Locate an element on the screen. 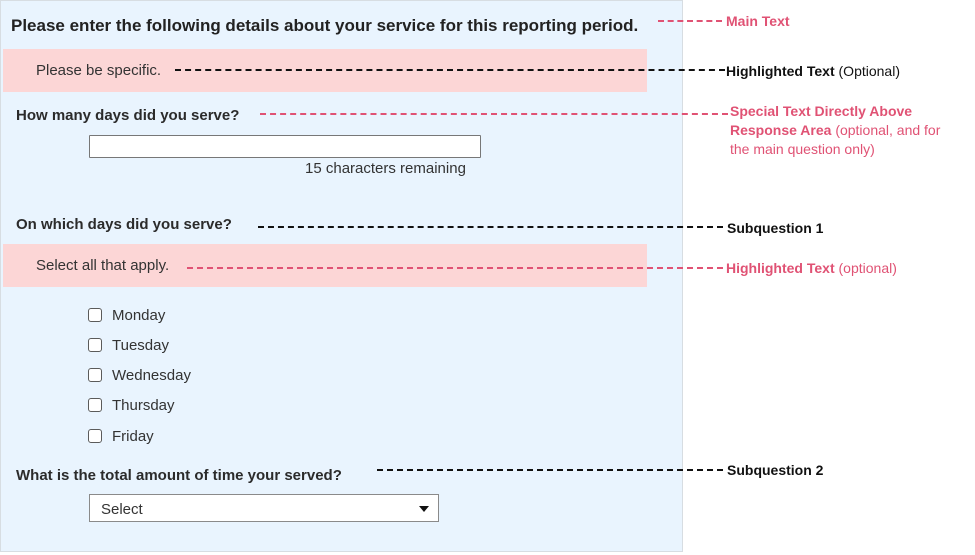 The image size is (975, 555). annotation-main-text: Main Text is located at coordinates (758, 21).